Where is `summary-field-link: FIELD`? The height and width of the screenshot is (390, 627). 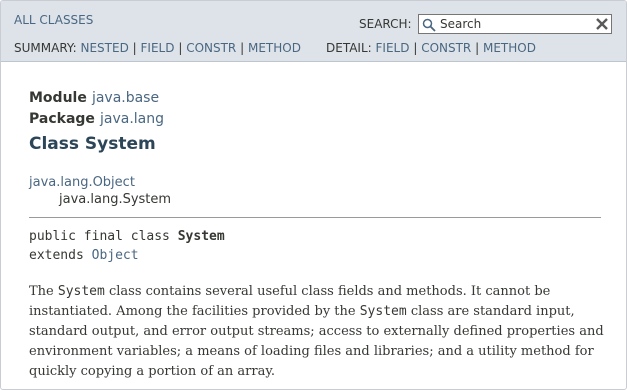
summary-field-link: FIELD is located at coordinates (158, 48).